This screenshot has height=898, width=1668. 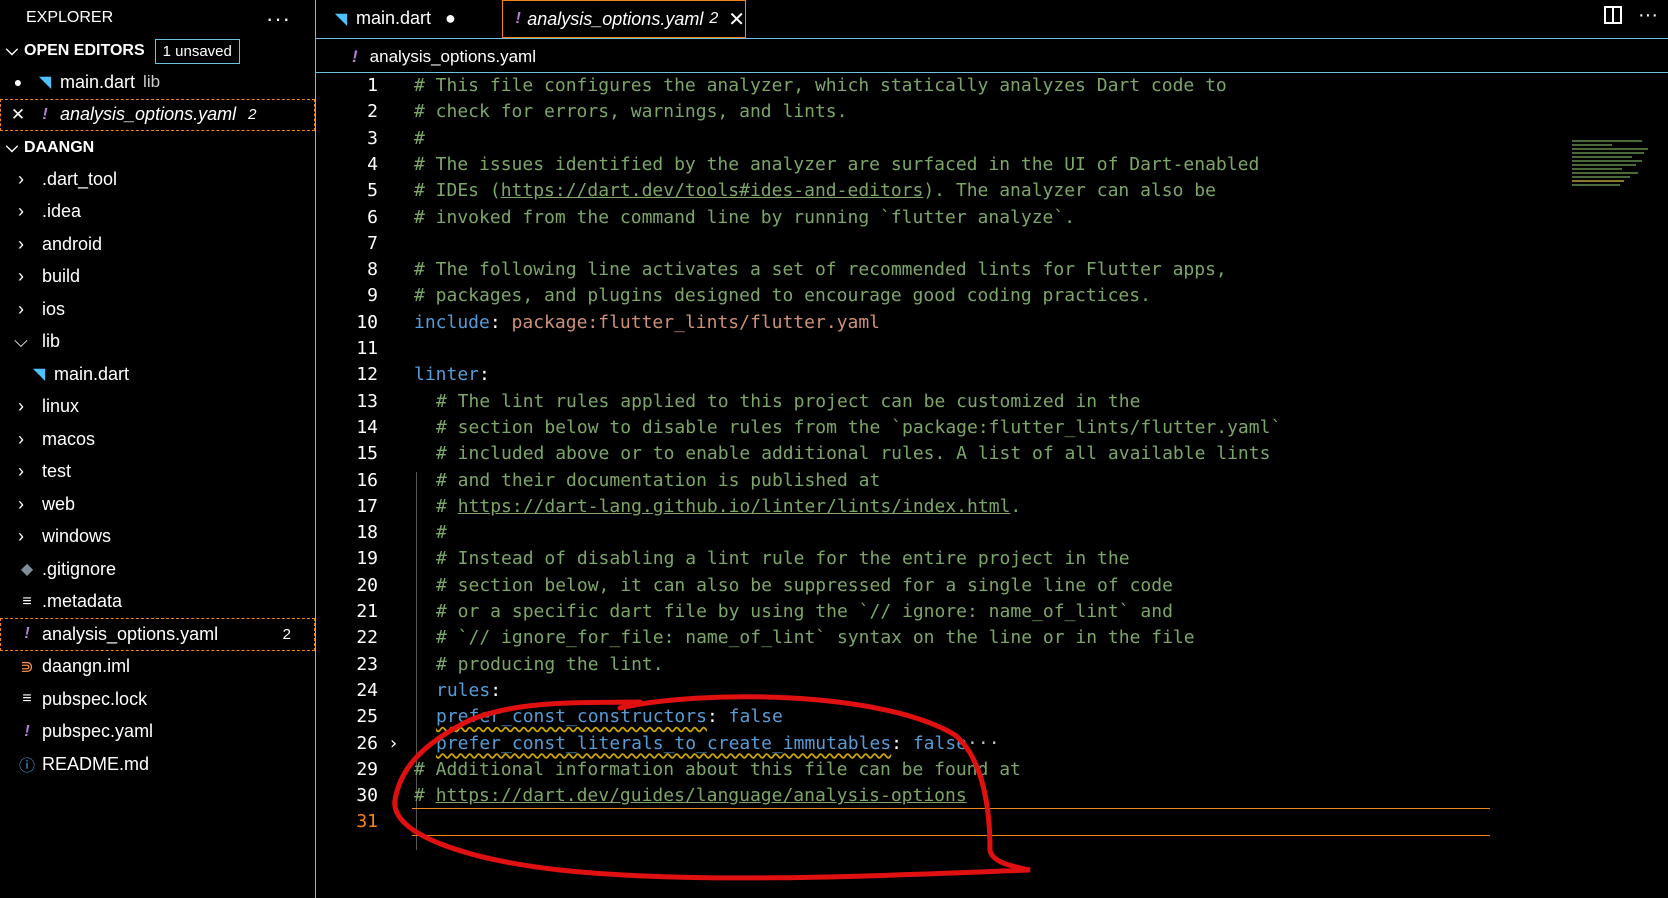 I want to click on tree-item-macos: › macos, so click(x=157, y=439).